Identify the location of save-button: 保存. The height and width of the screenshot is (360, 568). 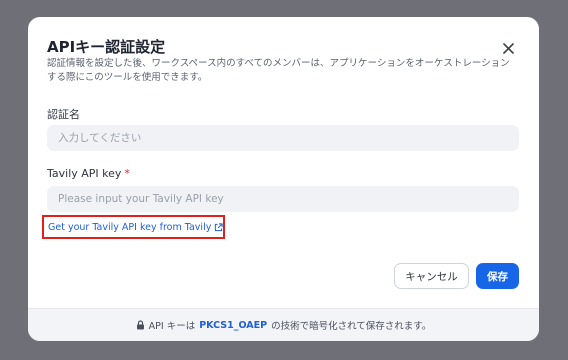
(497, 276).